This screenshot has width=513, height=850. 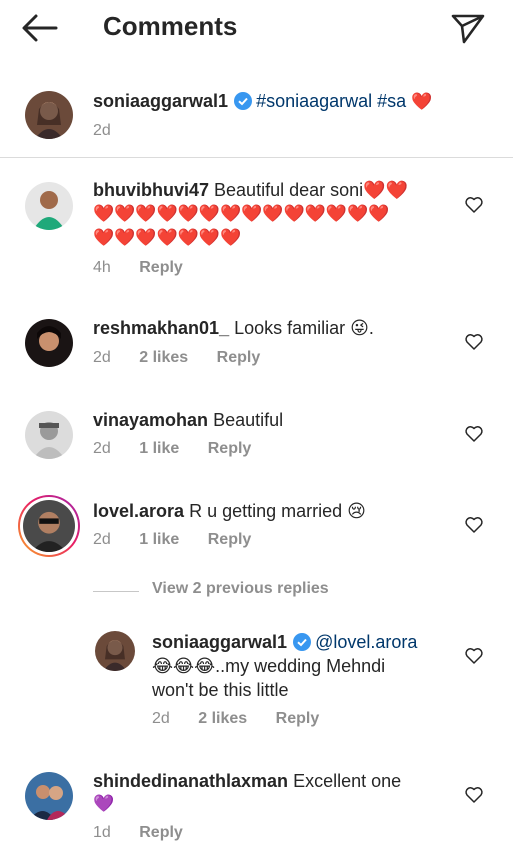 What do you see at coordinates (311, 190) in the screenshot?
I see `comment-body: Beautiful dear soni❤️❤️` at bounding box center [311, 190].